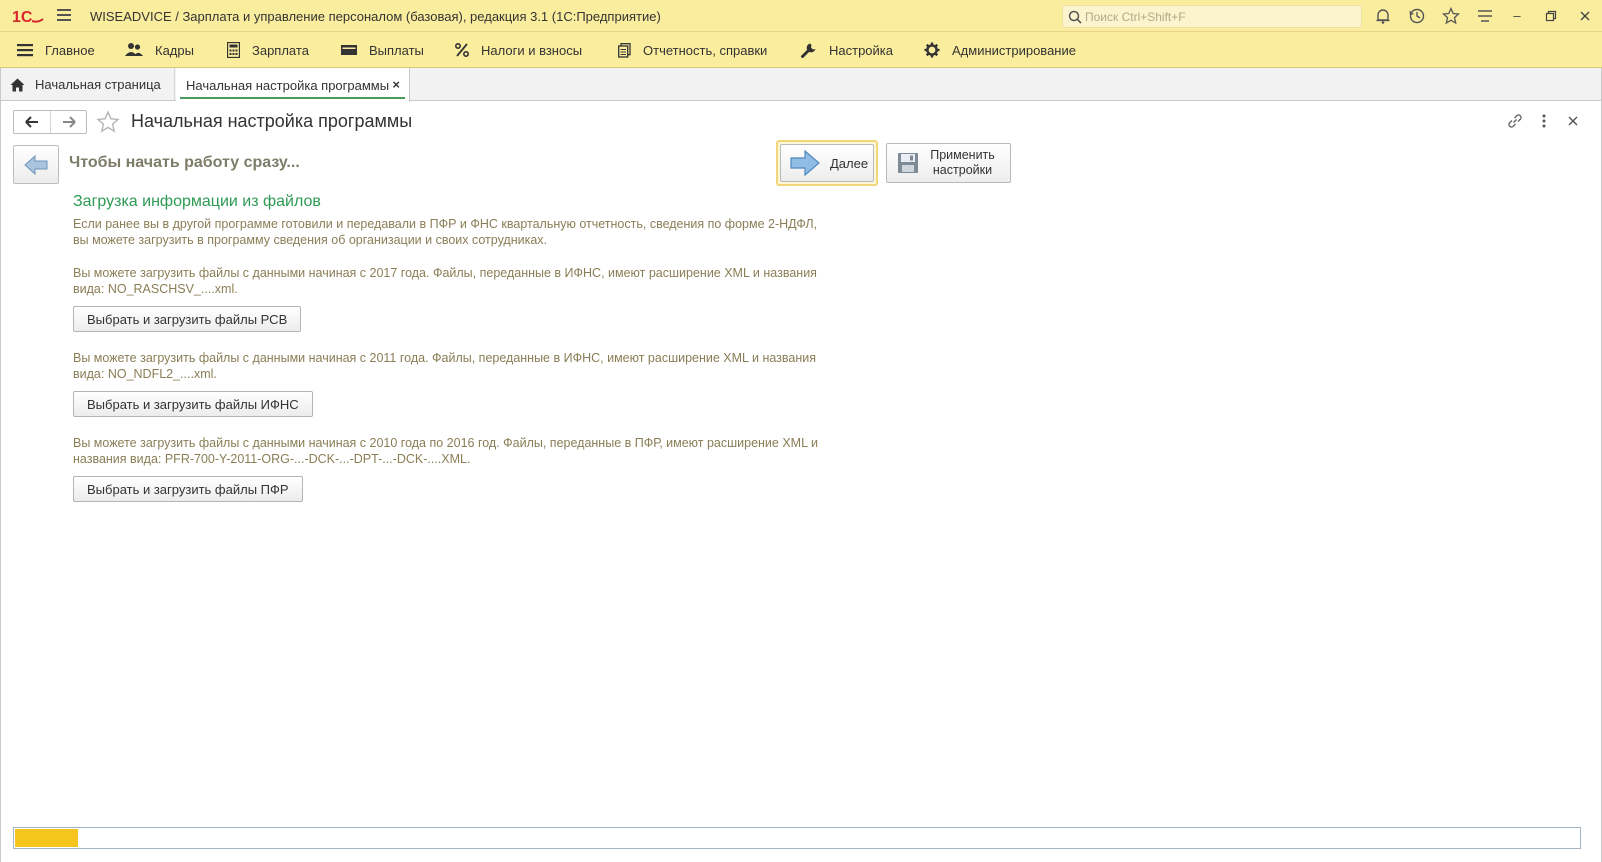 This screenshot has width=1602, height=862. Describe the element at coordinates (962, 155) in the screenshot. I see `apply-label-line1: Применить` at that location.